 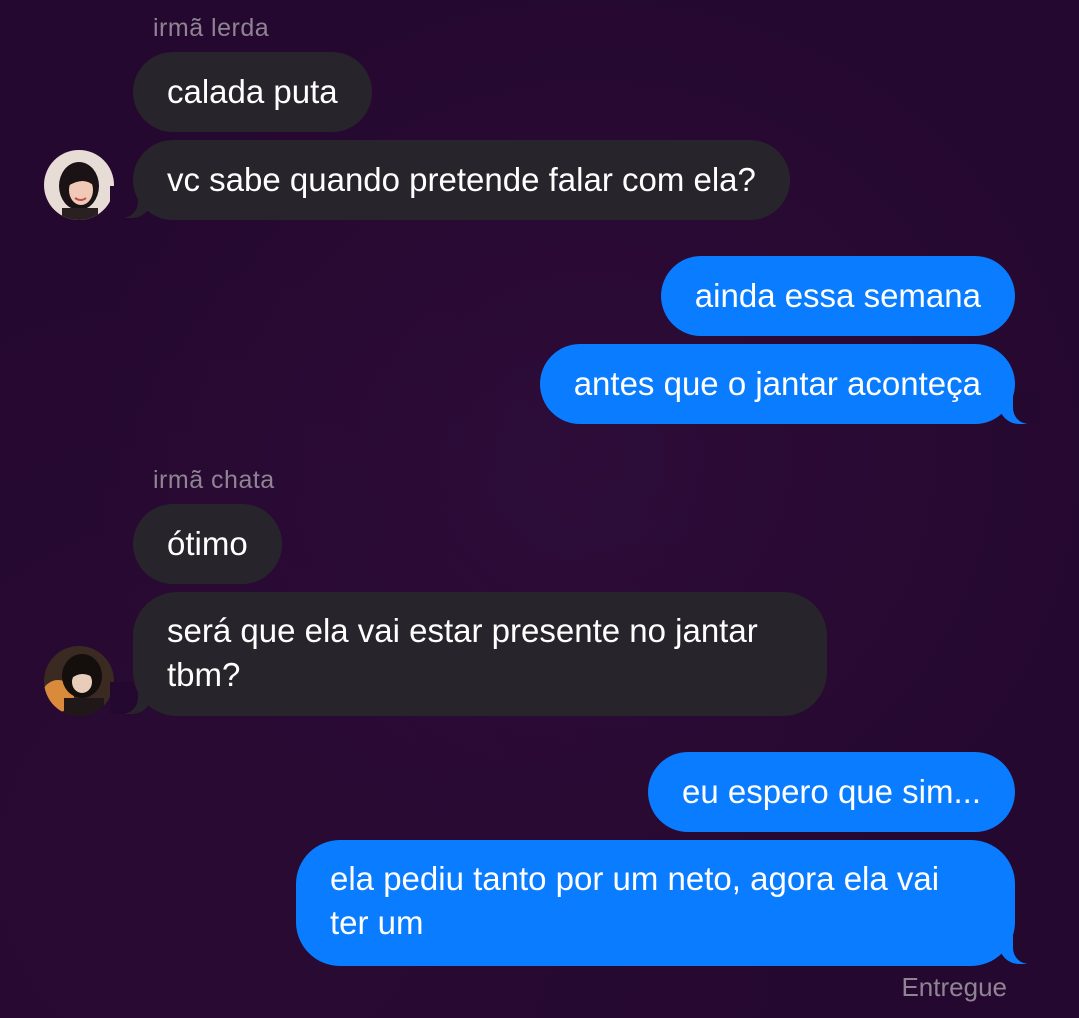 I want to click on received-message: ótimo, so click(x=207, y=544).